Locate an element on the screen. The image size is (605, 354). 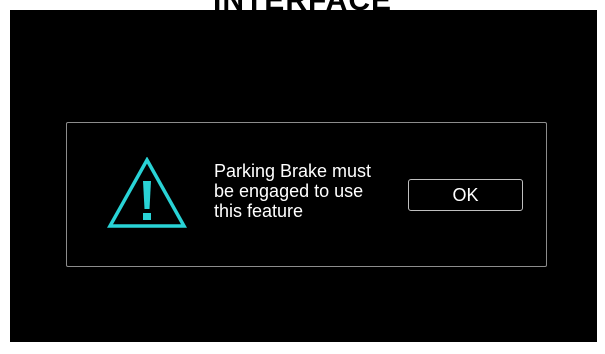
dialog-message-line: be engaged to use is located at coordinates (289, 191).